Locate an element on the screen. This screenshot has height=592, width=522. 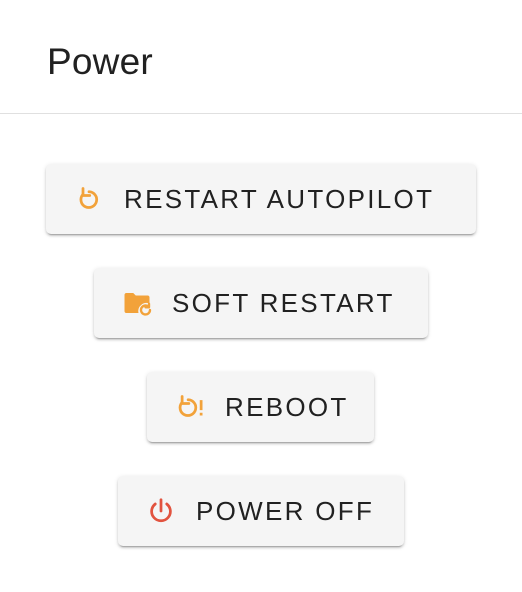
reboot-button: REBOOT is located at coordinates (260, 407).